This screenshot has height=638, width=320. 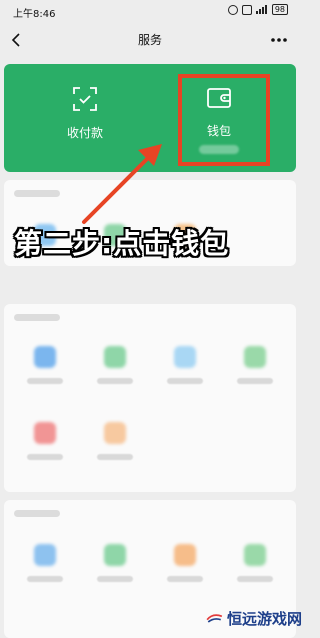 What do you see at coordinates (264, 618) in the screenshot?
I see `watermark-text: 恒远游戏网` at bounding box center [264, 618].